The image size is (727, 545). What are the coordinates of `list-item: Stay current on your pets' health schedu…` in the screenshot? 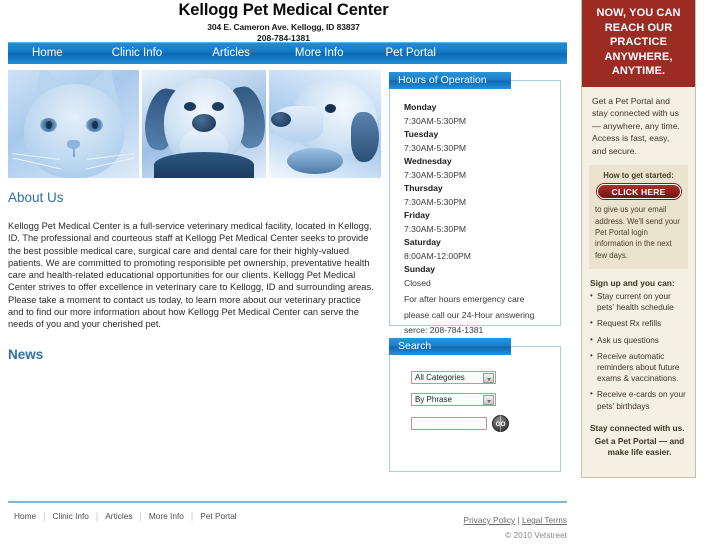 It's located at (639, 301).